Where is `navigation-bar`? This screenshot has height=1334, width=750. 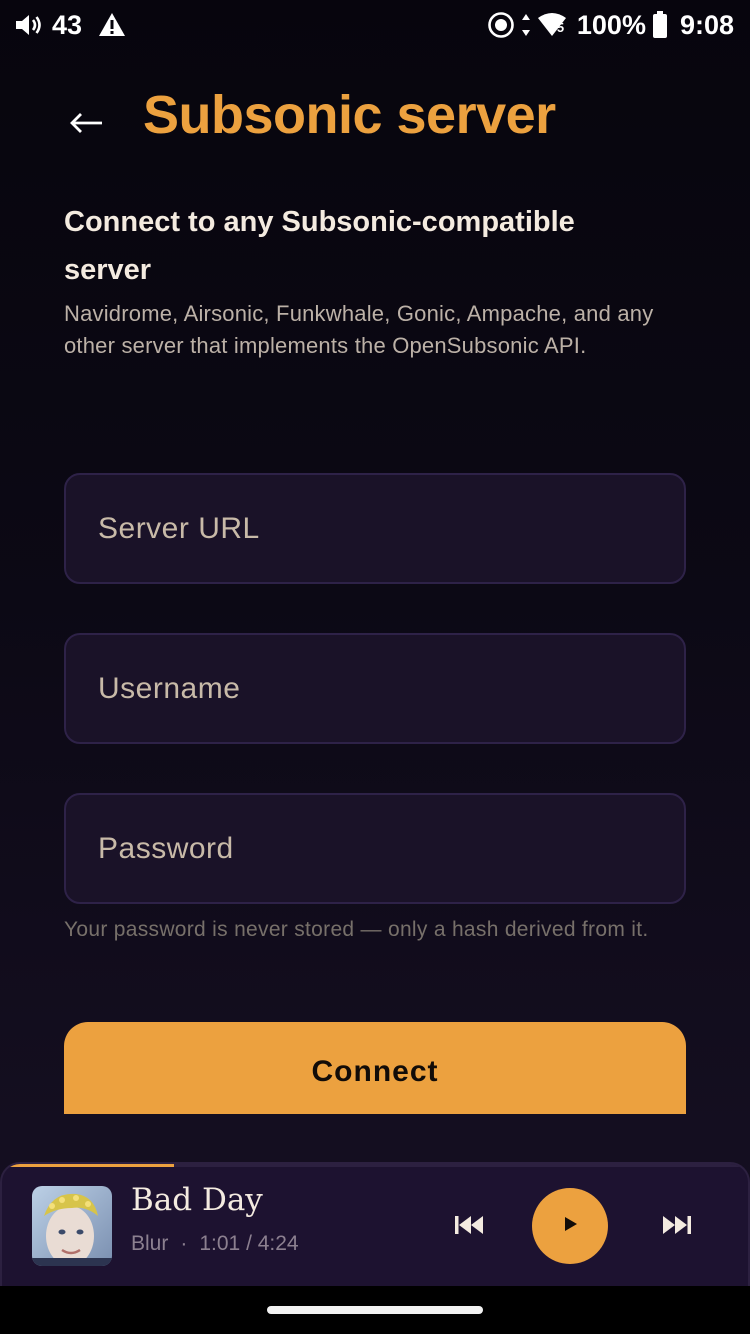
navigation-bar is located at coordinates (375, 1310).